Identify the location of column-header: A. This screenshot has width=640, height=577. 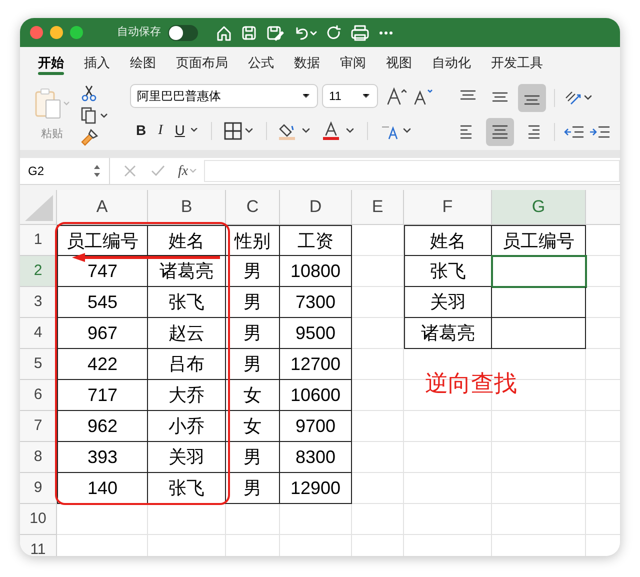
(102, 207).